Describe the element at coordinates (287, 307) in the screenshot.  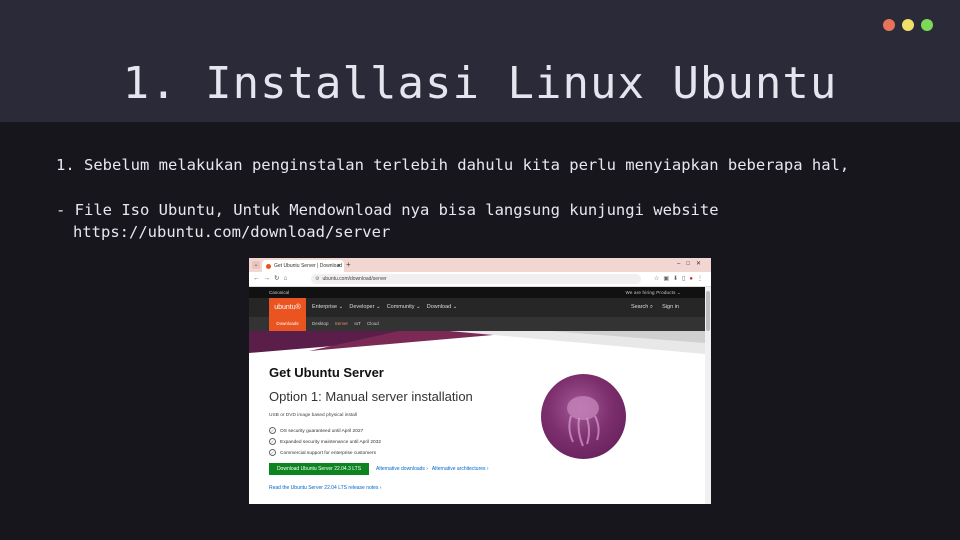
I see `ubuntu-logo: ubuntu®` at that location.